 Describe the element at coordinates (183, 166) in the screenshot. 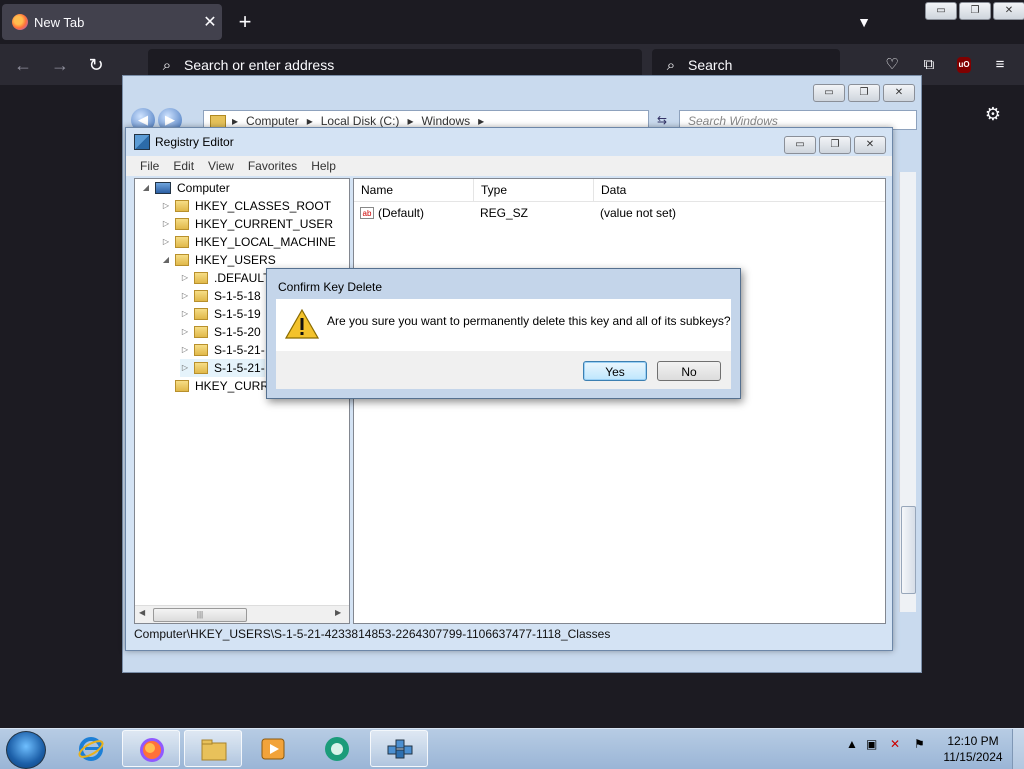

I see `menu-edit: Edit` at that location.